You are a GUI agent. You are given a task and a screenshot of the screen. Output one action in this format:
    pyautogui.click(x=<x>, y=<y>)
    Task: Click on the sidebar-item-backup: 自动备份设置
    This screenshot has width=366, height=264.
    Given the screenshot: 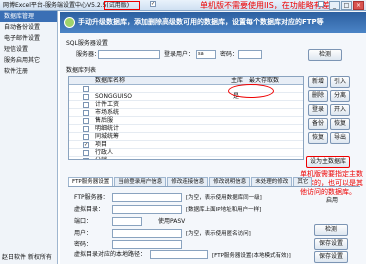 What is the action you would take?
    pyautogui.click(x=28, y=27)
    